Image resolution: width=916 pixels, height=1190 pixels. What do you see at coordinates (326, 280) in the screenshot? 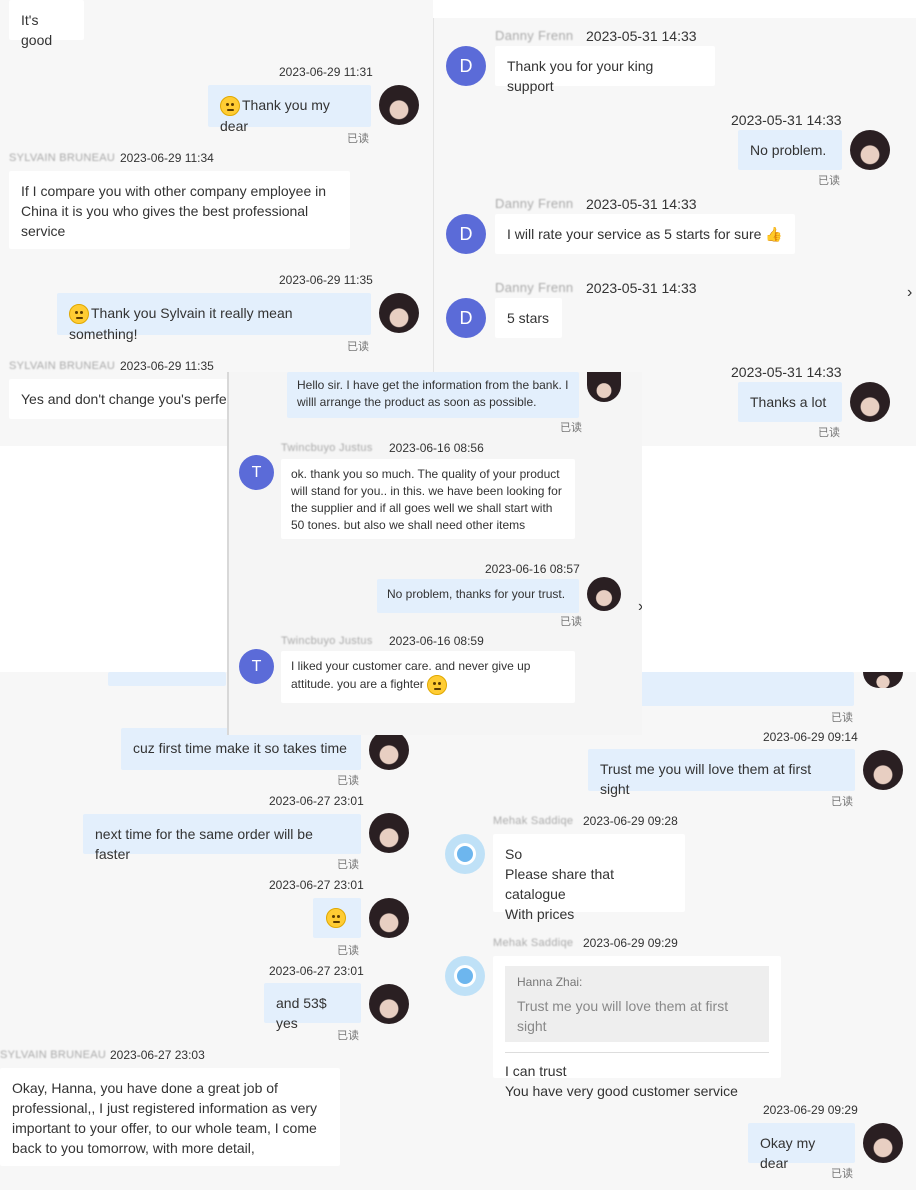
I see `message-timestamp: 2023-06-29 11:35` at bounding box center [326, 280].